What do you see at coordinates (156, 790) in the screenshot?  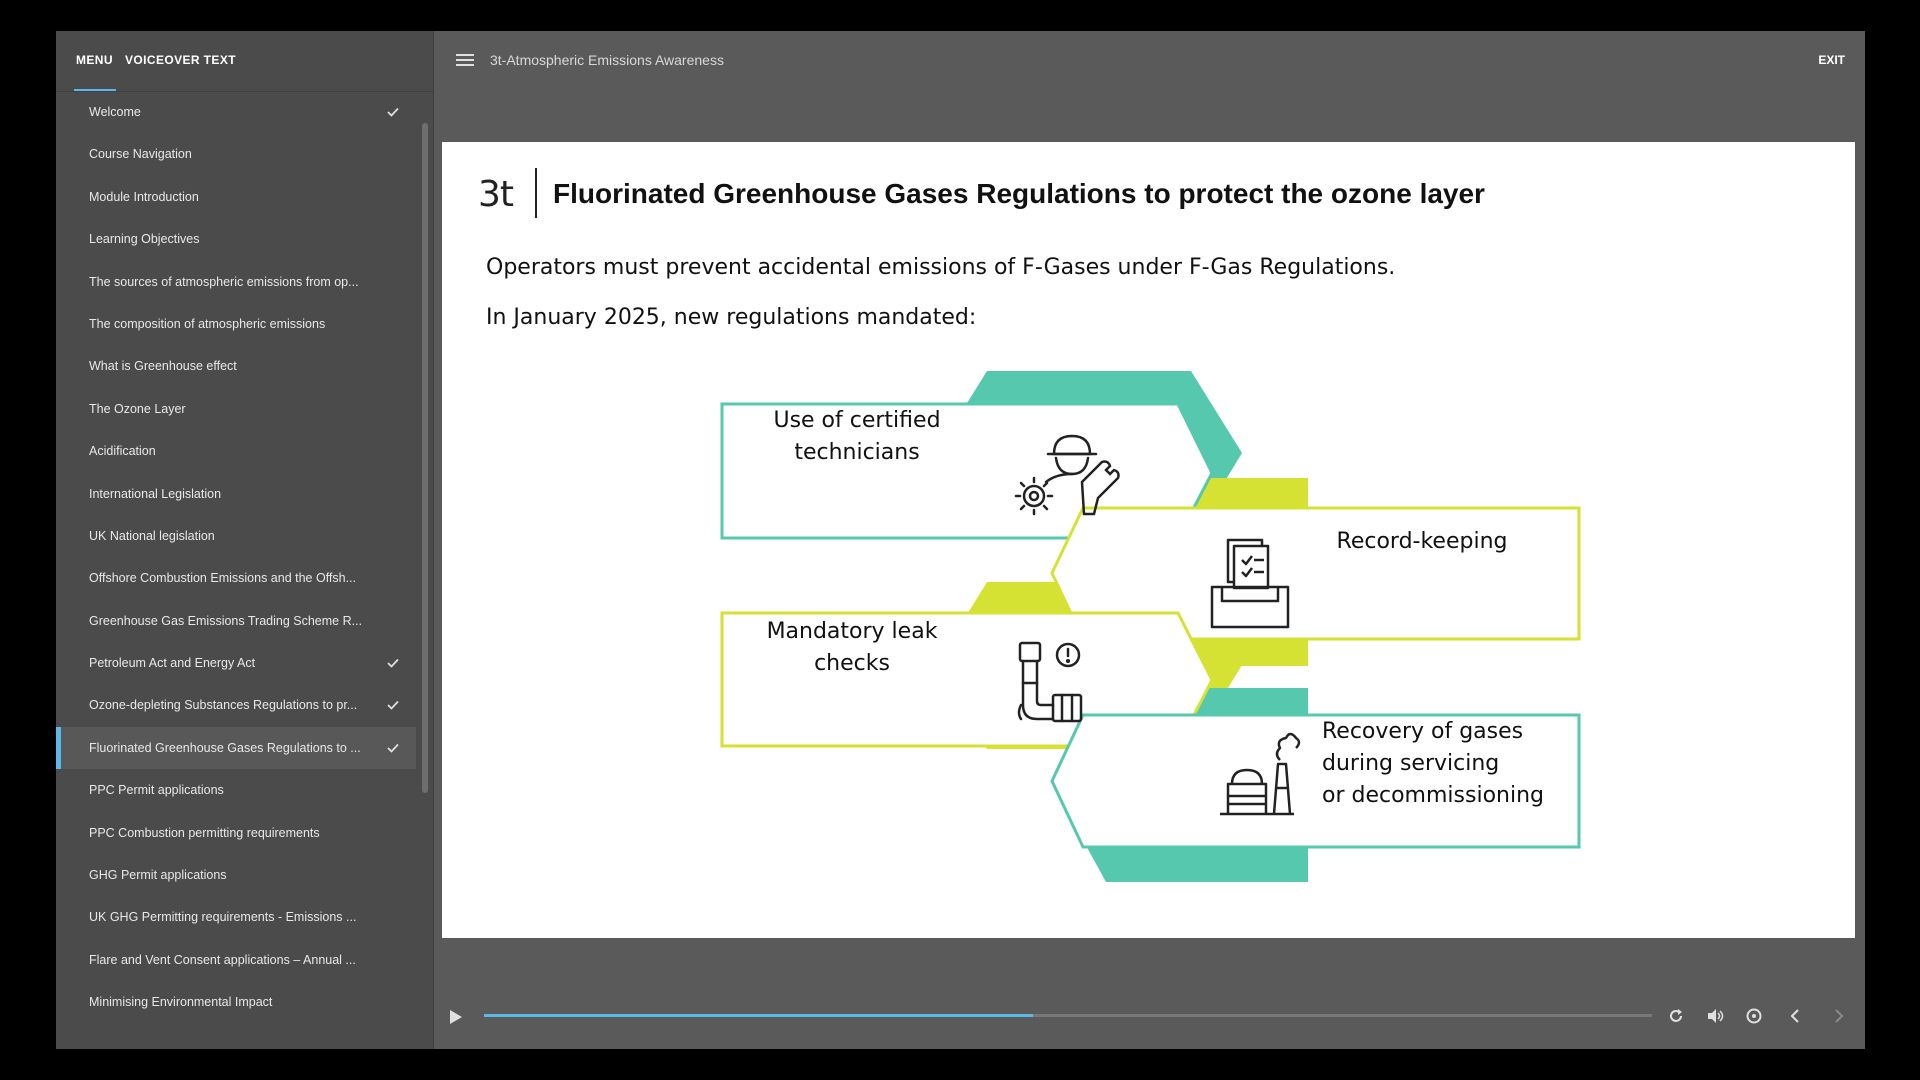 I see `sidebar-item-label: PPC Permit applications` at bounding box center [156, 790].